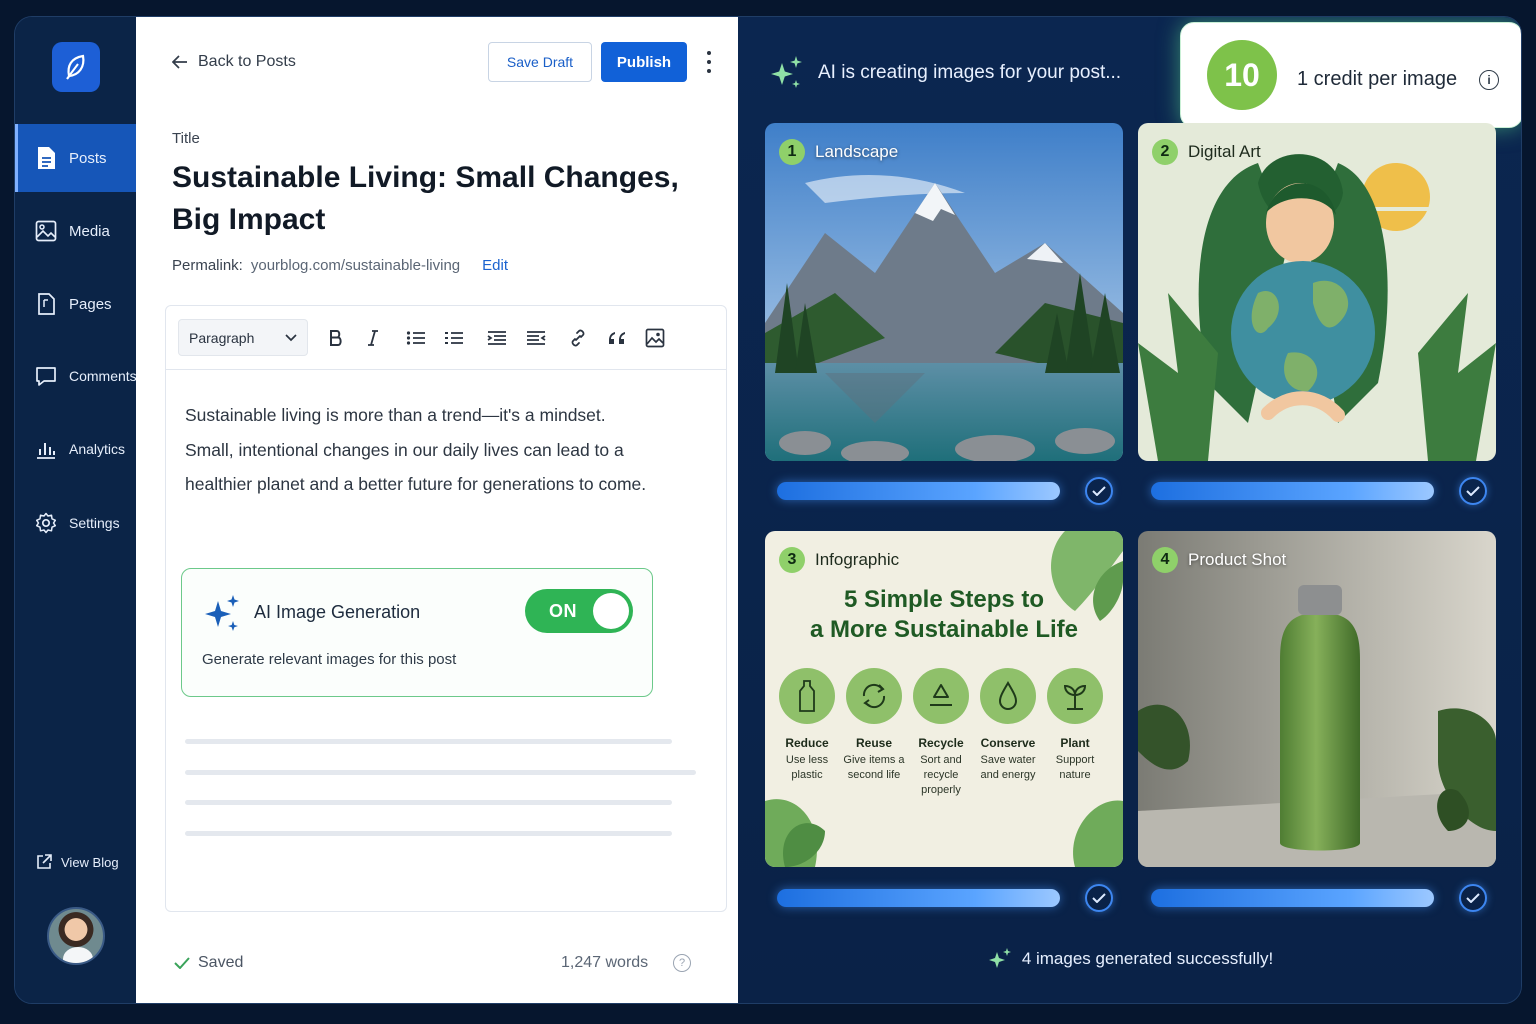 The image size is (1536, 1024). Describe the element at coordinates (243, 337) in the screenshot. I see `block-format-select: Paragraph` at that location.